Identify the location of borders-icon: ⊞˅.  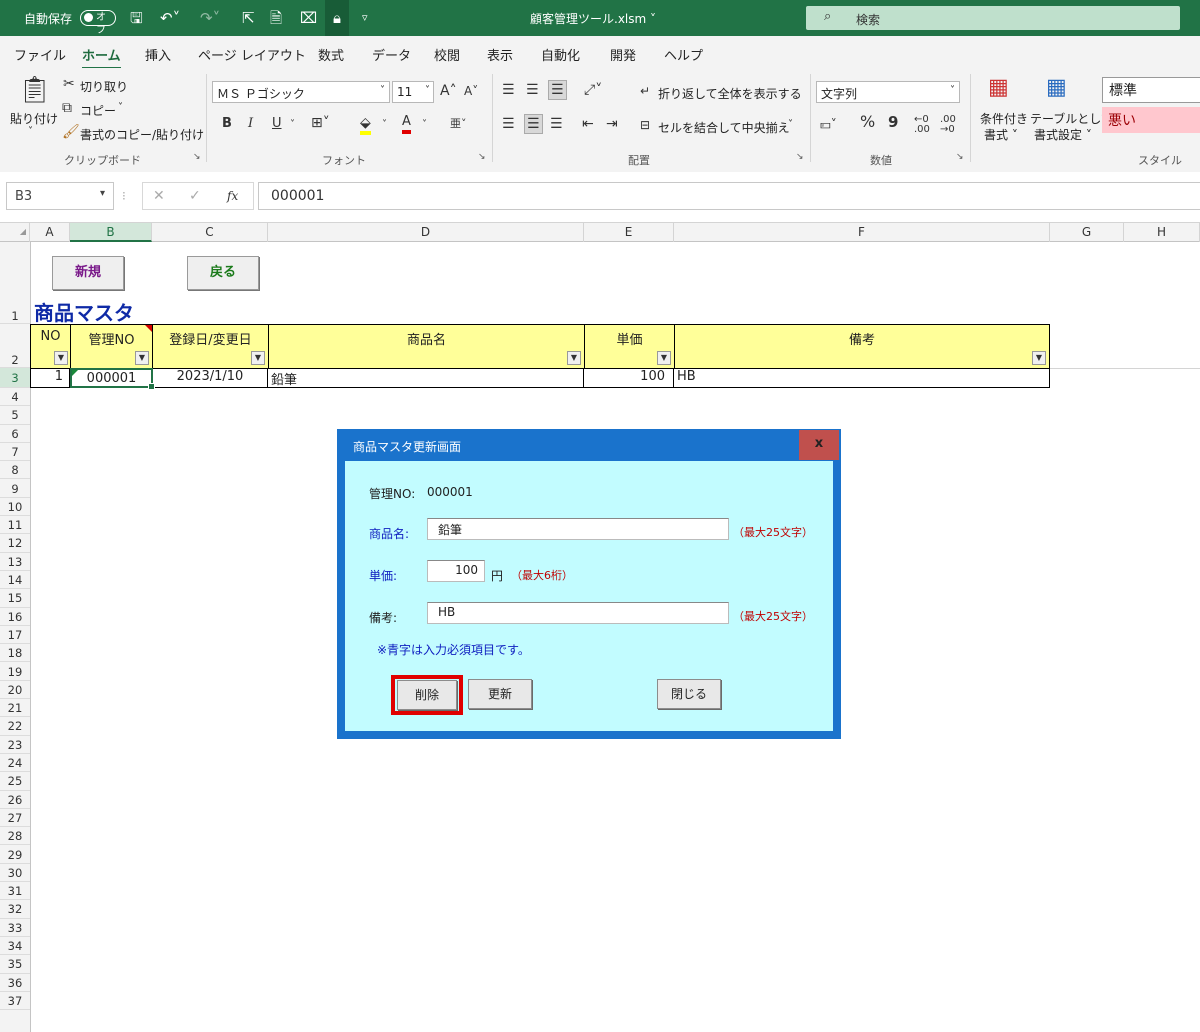
(320, 123).